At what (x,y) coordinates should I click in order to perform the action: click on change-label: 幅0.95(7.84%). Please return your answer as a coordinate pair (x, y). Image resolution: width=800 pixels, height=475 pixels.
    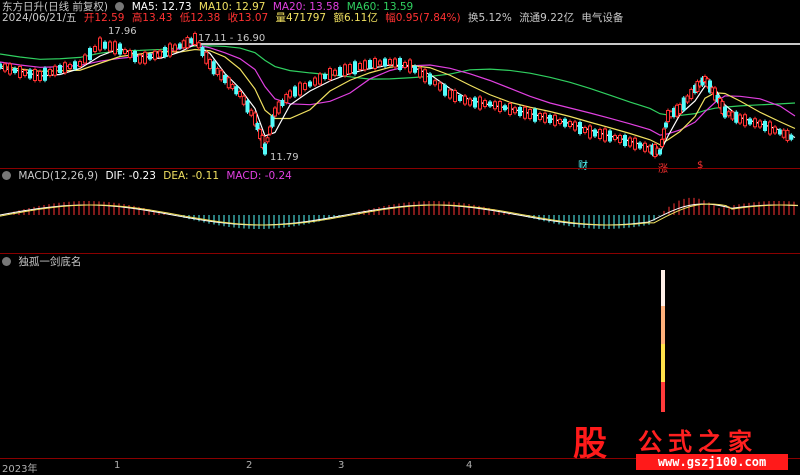
    Looking at the image, I should click on (423, 18).